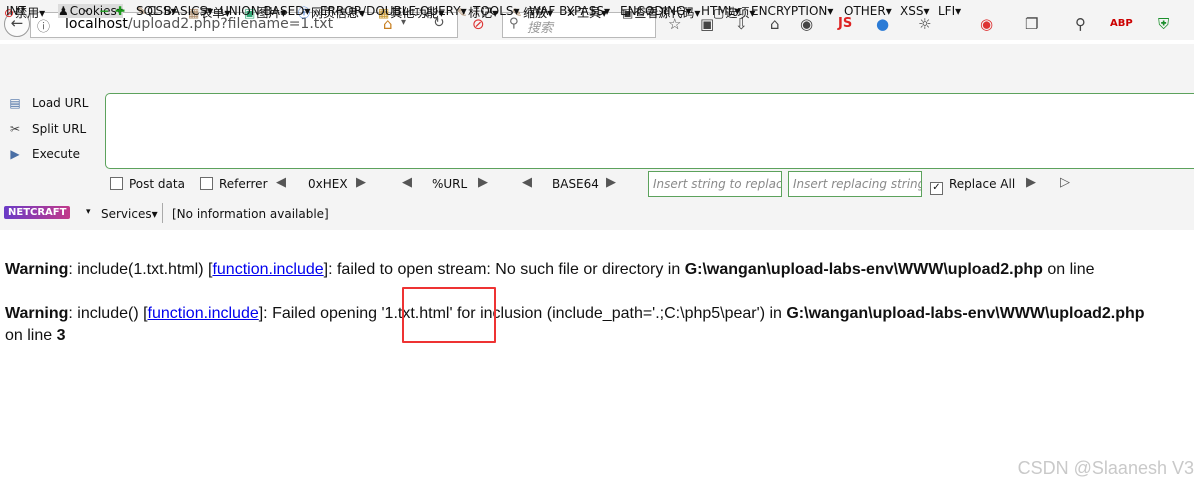  What do you see at coordinates (496, 11) in the screenshot?
I see `menu-tools: TOOLS▾` at bounding box center [496, 11].